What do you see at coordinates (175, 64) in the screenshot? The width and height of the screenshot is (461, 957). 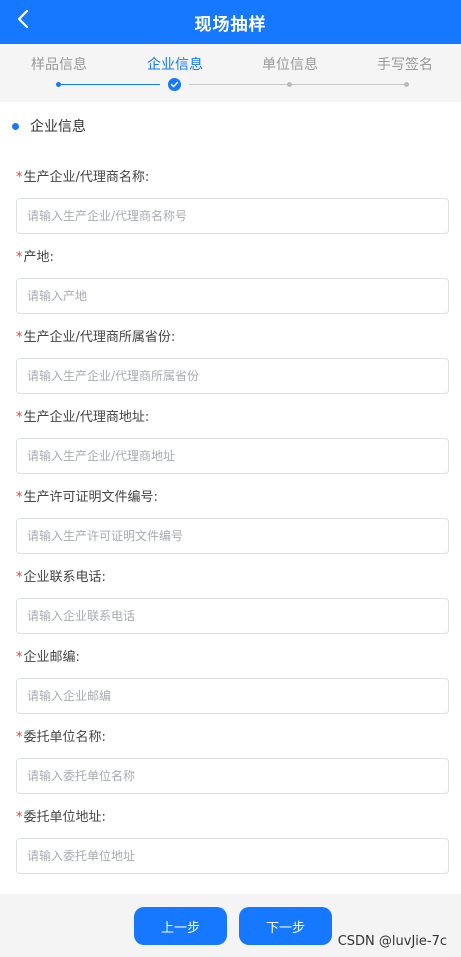 I see `step-company-info: 企业信息` at bounding box center [175, 64].